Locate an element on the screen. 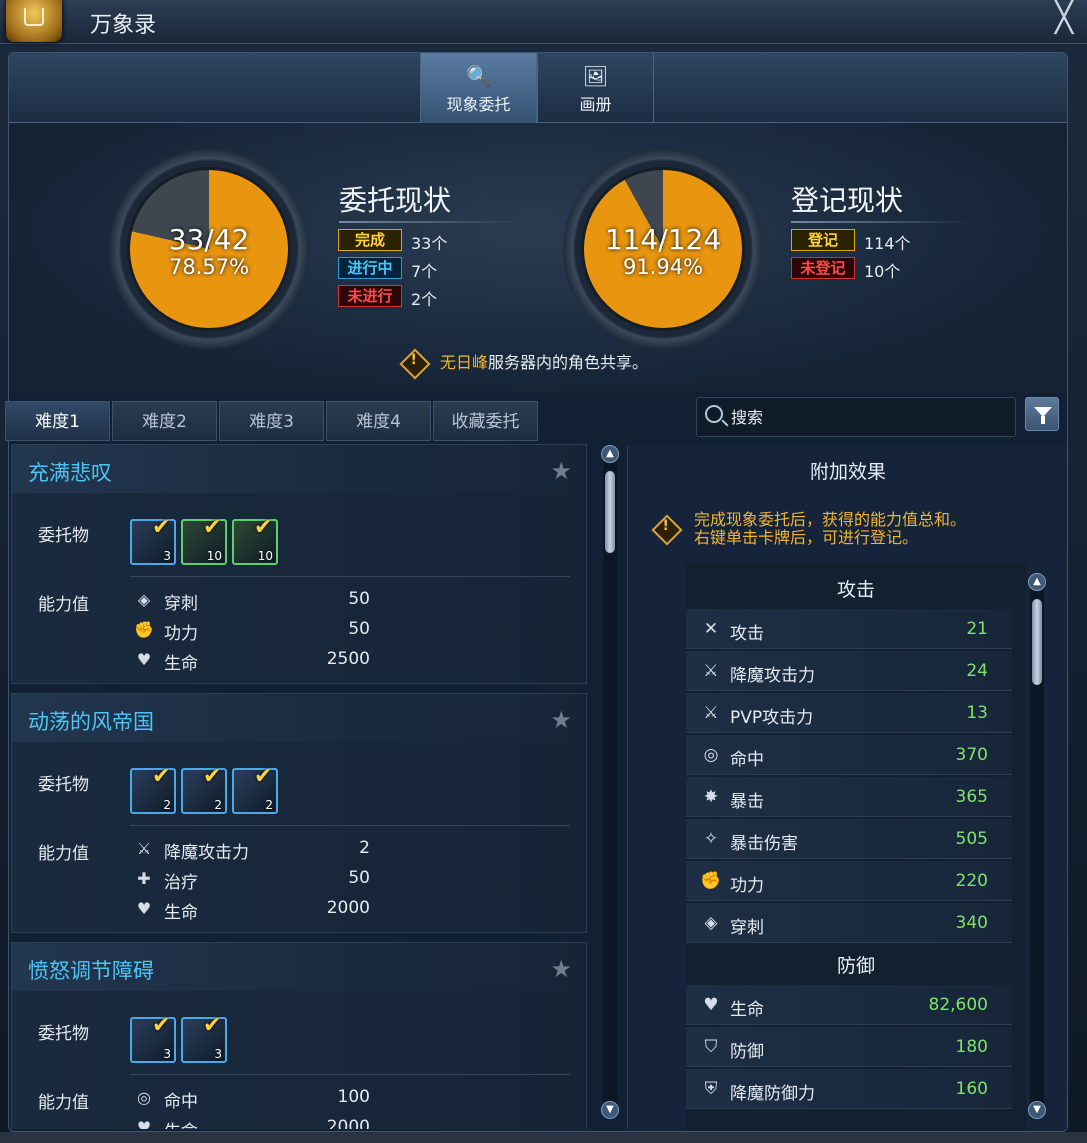 The width and height of the screenshot is (1087, 1143). items-label: 委托物 is located at coordinates (63, 1034).